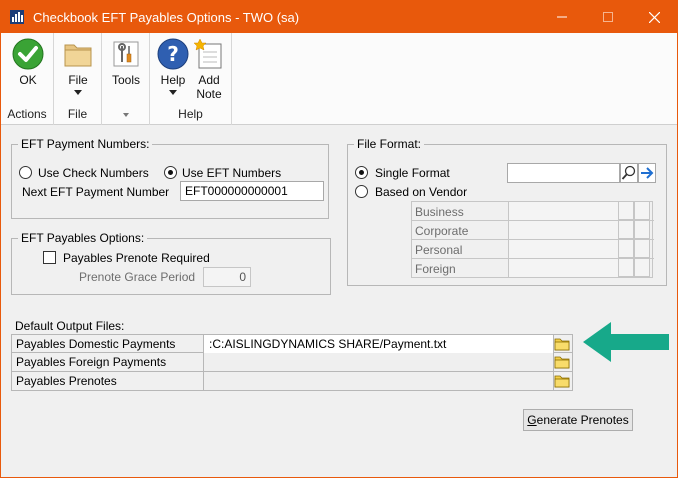  What do you see at coordinates (252, 191) in the screenshot?
I see `next-eft-payment-number-field: EFT000000000001` at bounding box center [252, 191].